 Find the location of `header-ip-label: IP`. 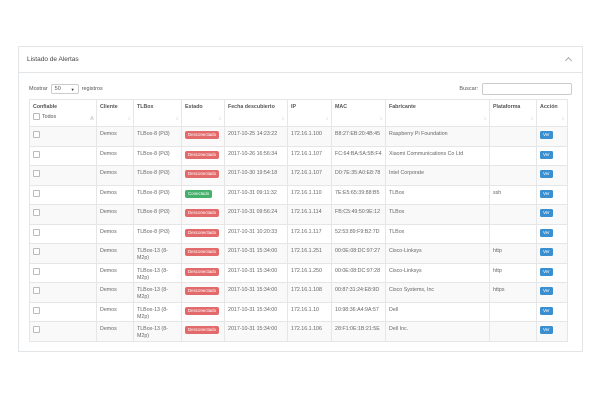

header-ip-label: IP is located at coordinates (294, 107).